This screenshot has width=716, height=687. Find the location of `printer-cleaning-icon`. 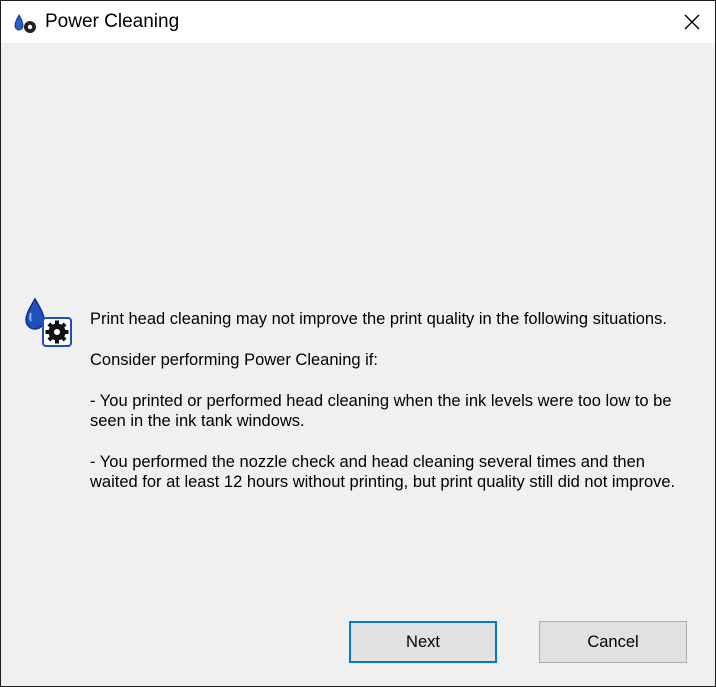

printer-cleaning-icon is located at coordinates (25, 23).